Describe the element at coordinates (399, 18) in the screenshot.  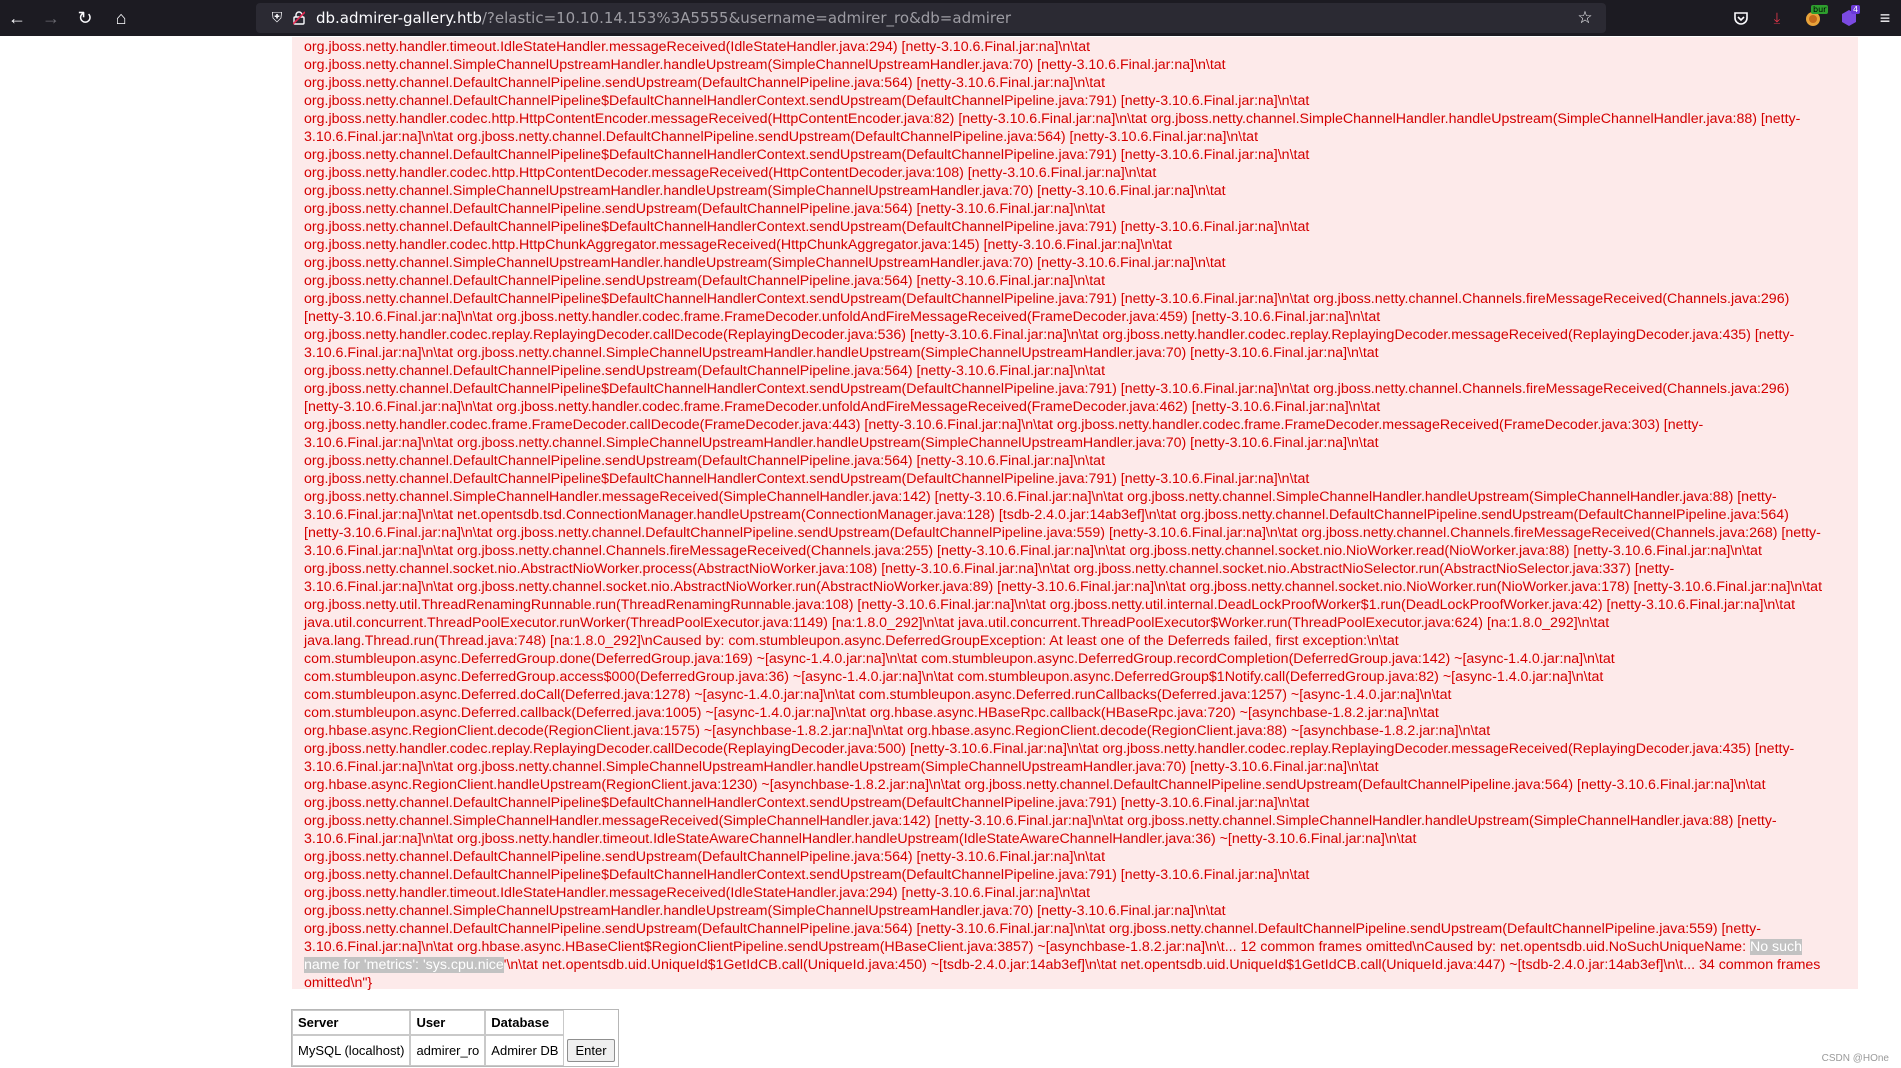
I see `url-host: db.admirer-gallery.htb` at that location.